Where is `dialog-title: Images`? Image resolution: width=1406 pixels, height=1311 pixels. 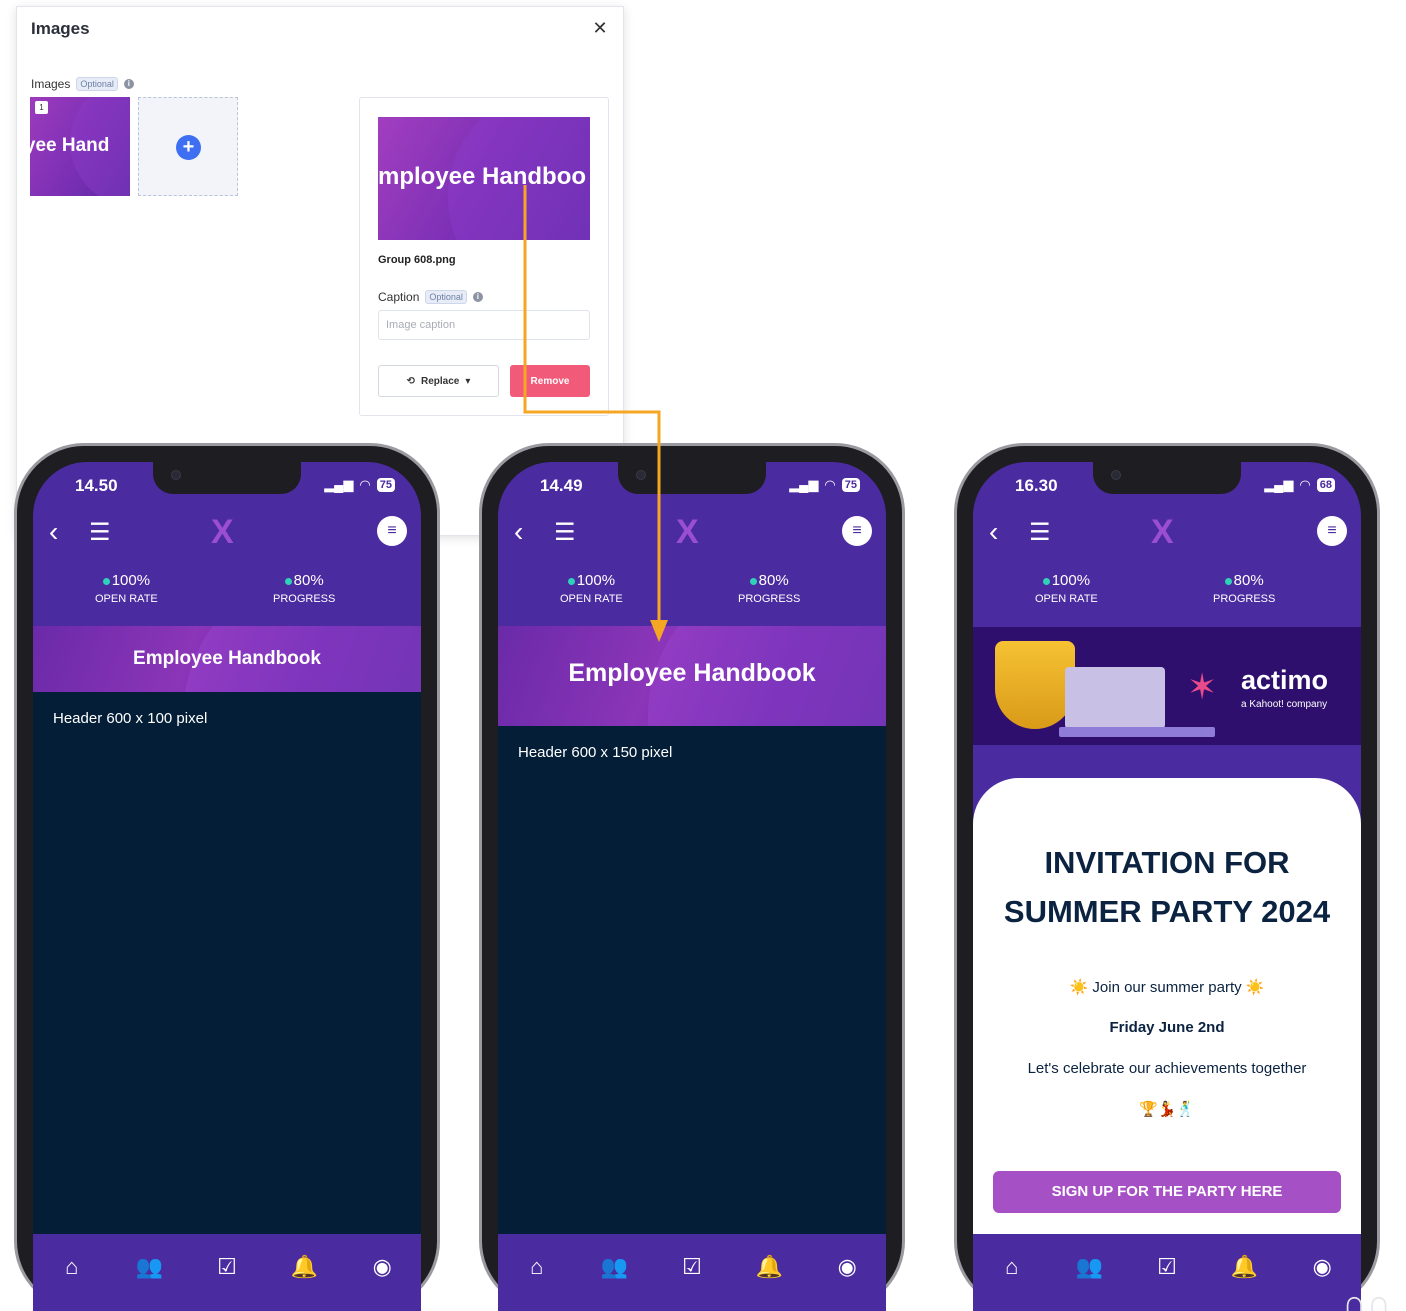 dialog-title: Images is located at coordinates (60, 28).